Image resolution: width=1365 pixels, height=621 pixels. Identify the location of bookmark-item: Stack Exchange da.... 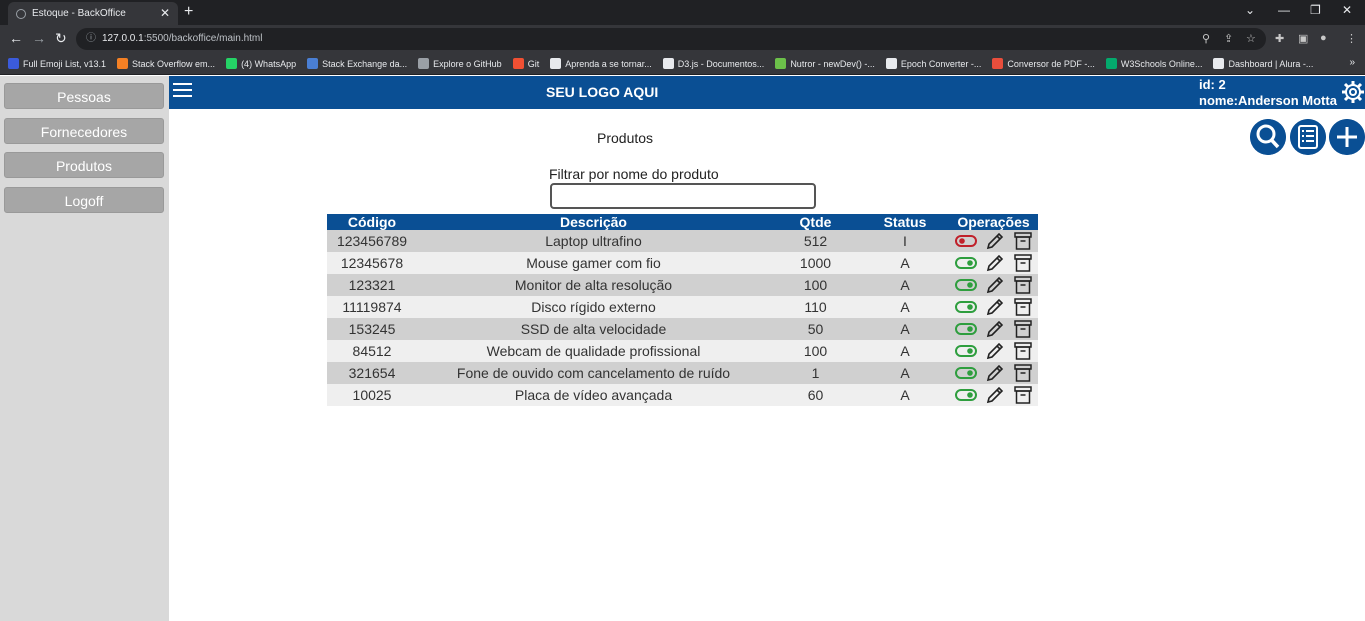
(357, 63).